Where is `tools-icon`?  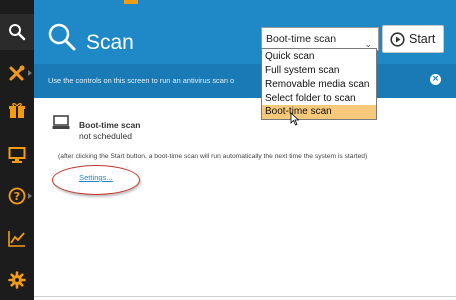
tools-icon is located at coordinates (17, 73).